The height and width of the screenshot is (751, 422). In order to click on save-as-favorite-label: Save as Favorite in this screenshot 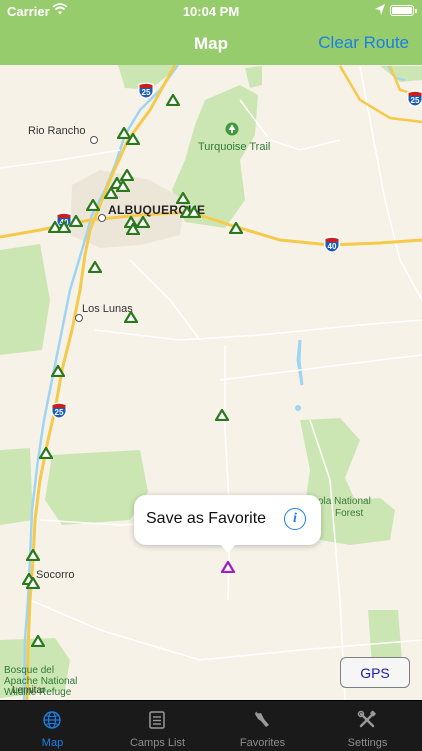, I will do `click(206, 519)`.